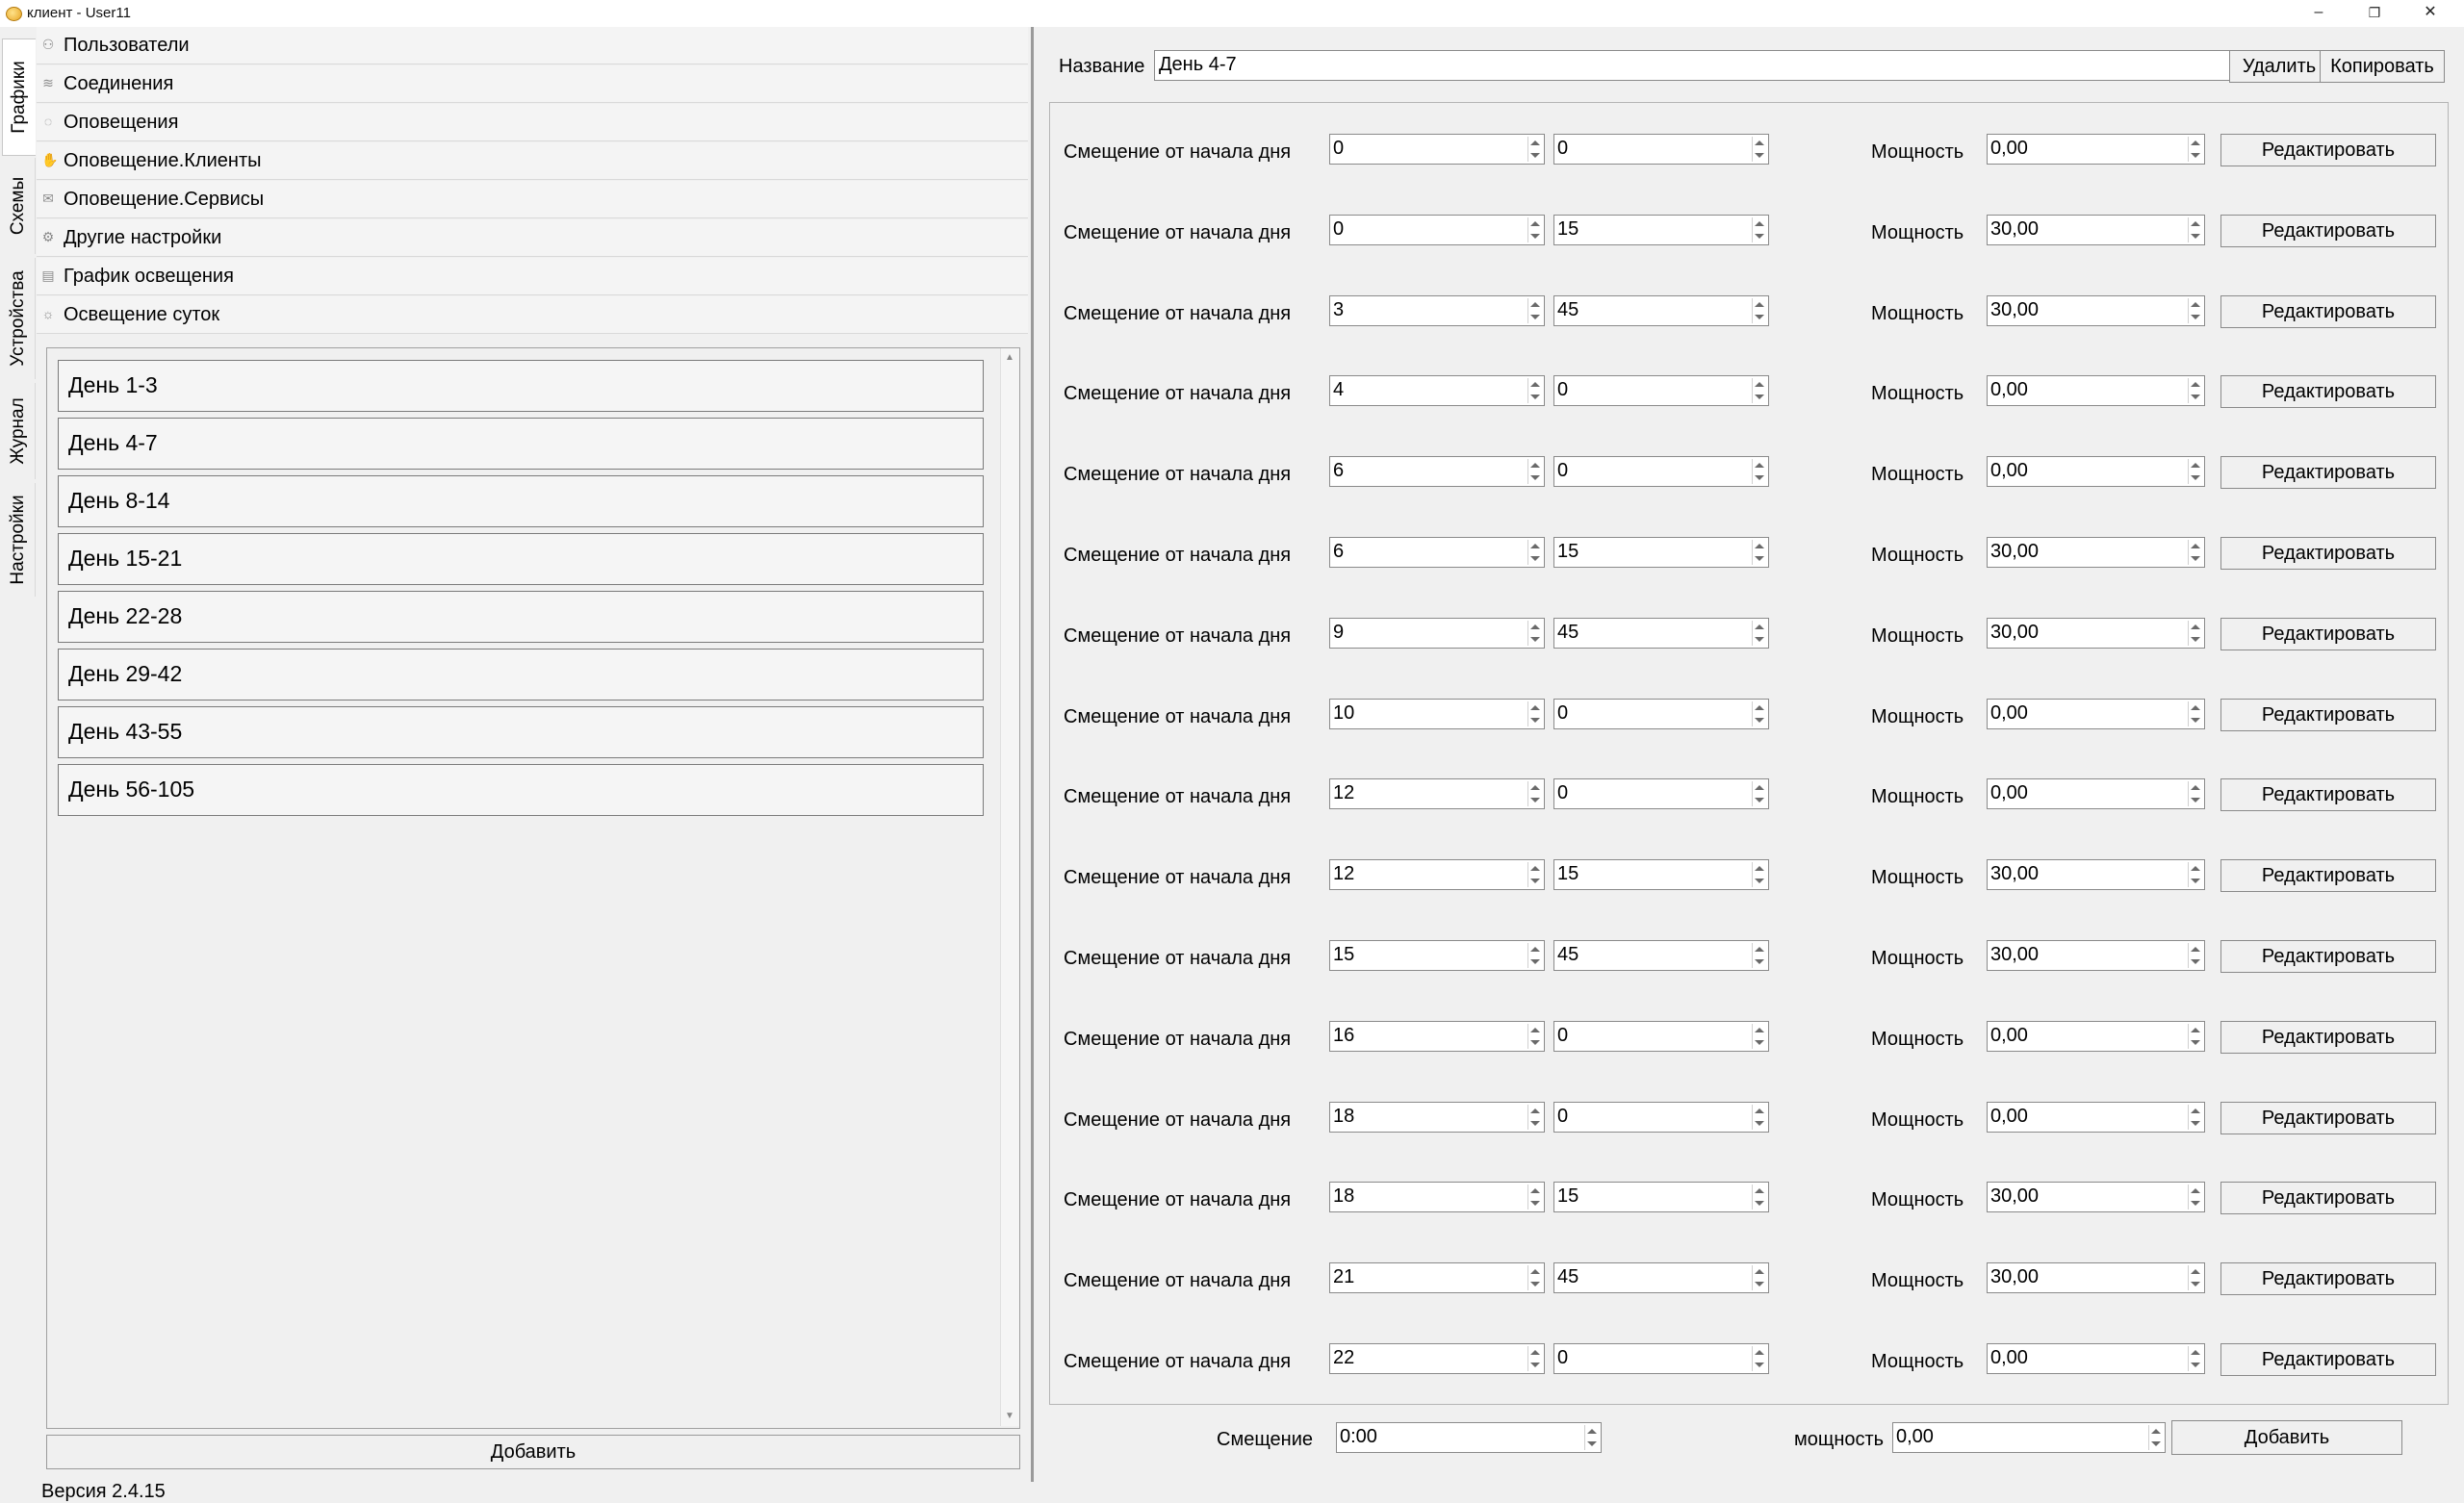 The width and height of the screenshot is (2464, 1503). Describe the element at coordinates (1437, 1278) in the screenshot. I see `offset-hours-input: 21` at that location.